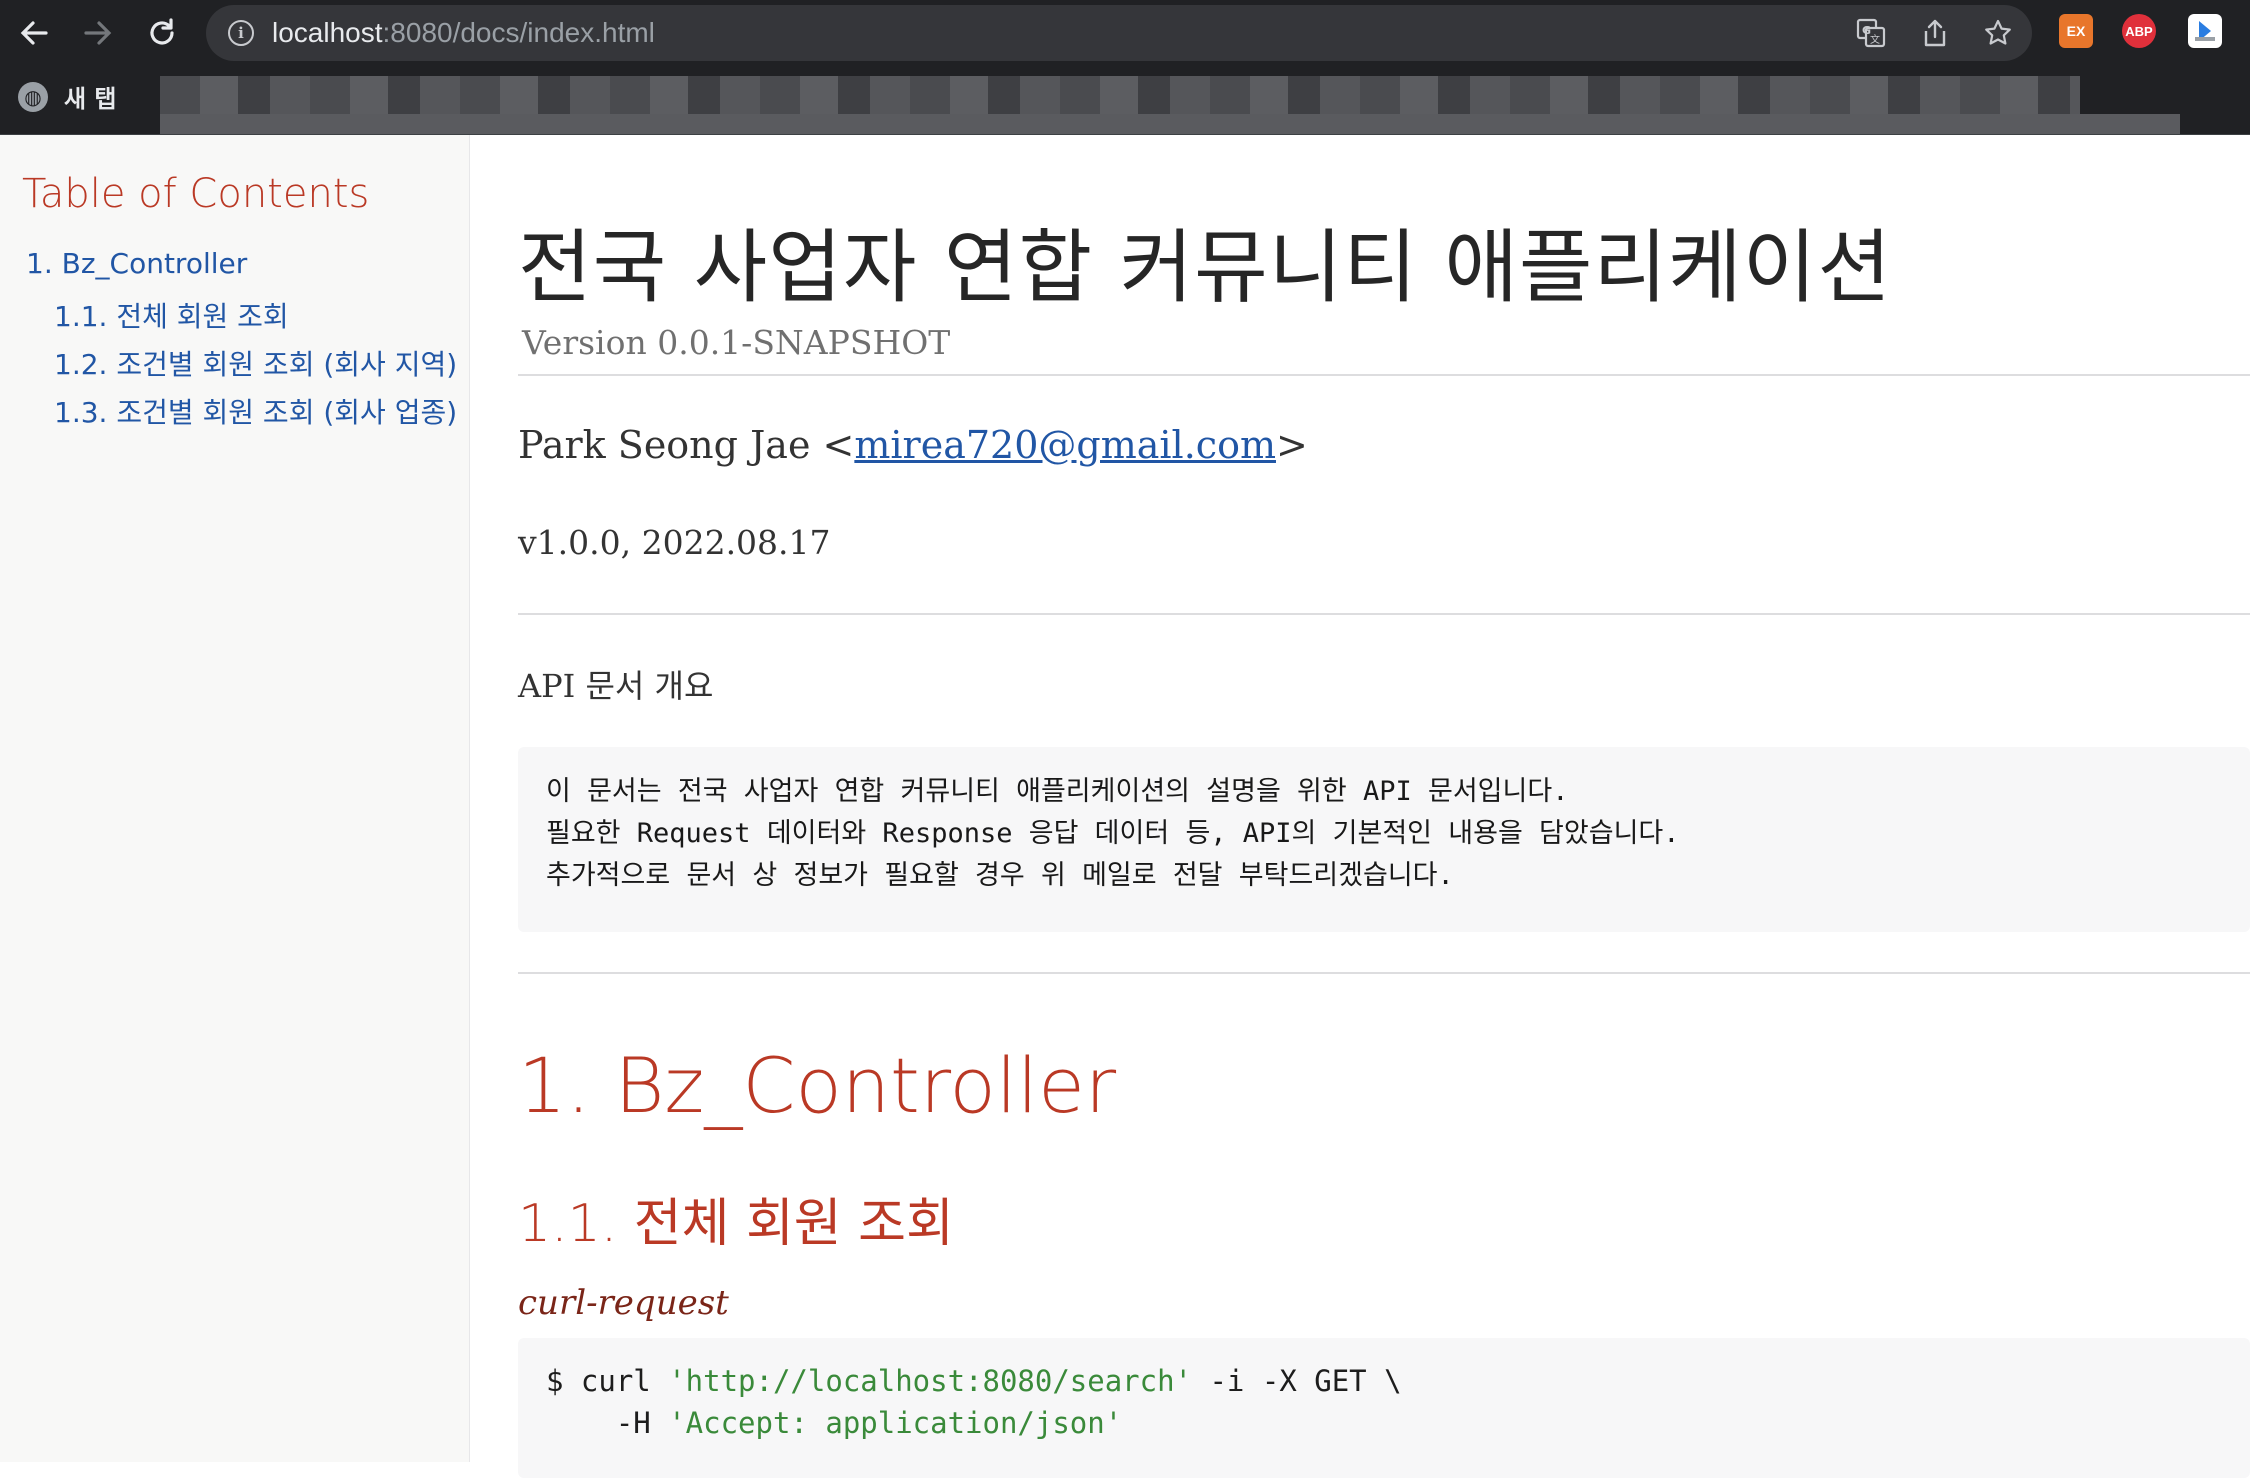 The height and width of the screenshot is (1478, 2250). Describe the element at coordinates (136, 263) in the screenshot. I see `toc-item-bz-controller: 1. Bz_Controller` at that location.